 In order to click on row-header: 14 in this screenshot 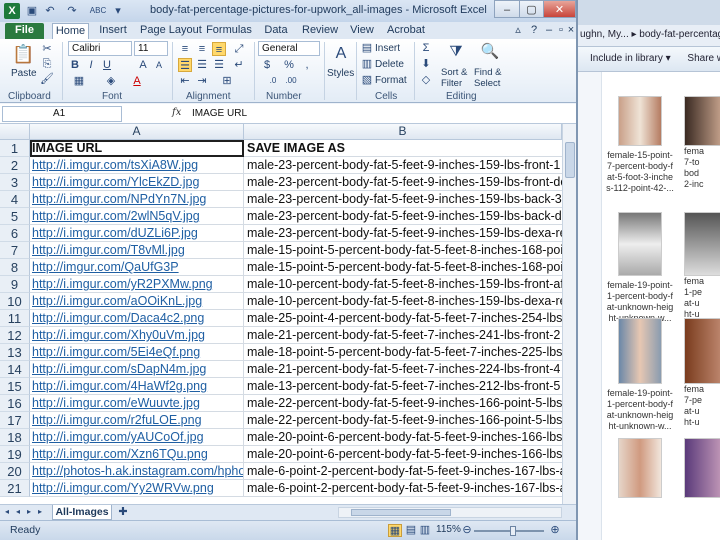, I will do `click(15, 369)`.